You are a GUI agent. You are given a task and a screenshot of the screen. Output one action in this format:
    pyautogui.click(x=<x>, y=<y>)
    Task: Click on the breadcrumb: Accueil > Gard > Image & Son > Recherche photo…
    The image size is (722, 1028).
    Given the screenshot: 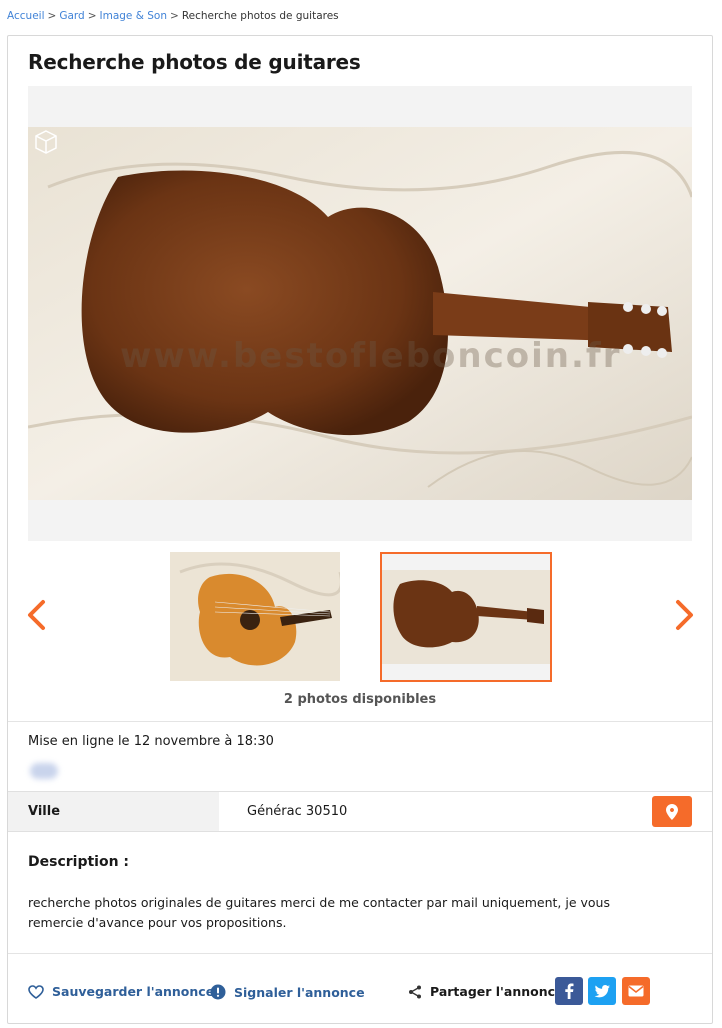 What is the action you would take?
    pyautogui.click(x=173, y=16)
    